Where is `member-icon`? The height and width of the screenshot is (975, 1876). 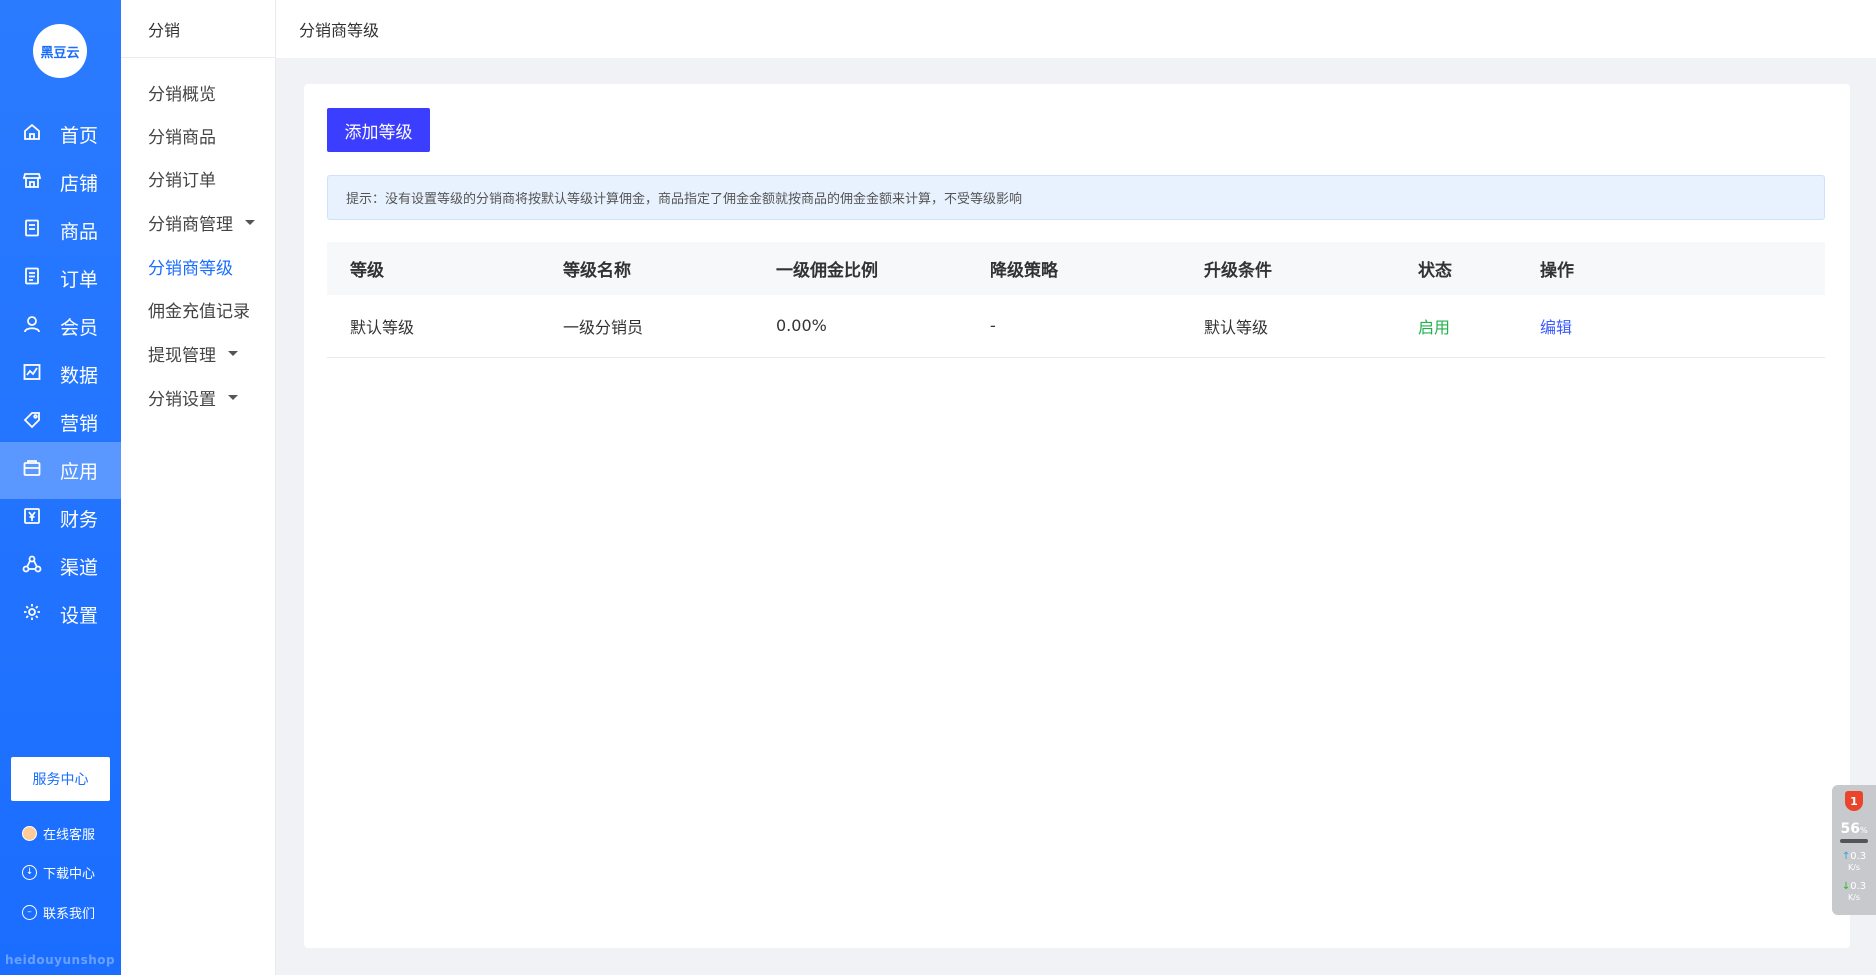
member-icon is located at coordinates (32, 326).